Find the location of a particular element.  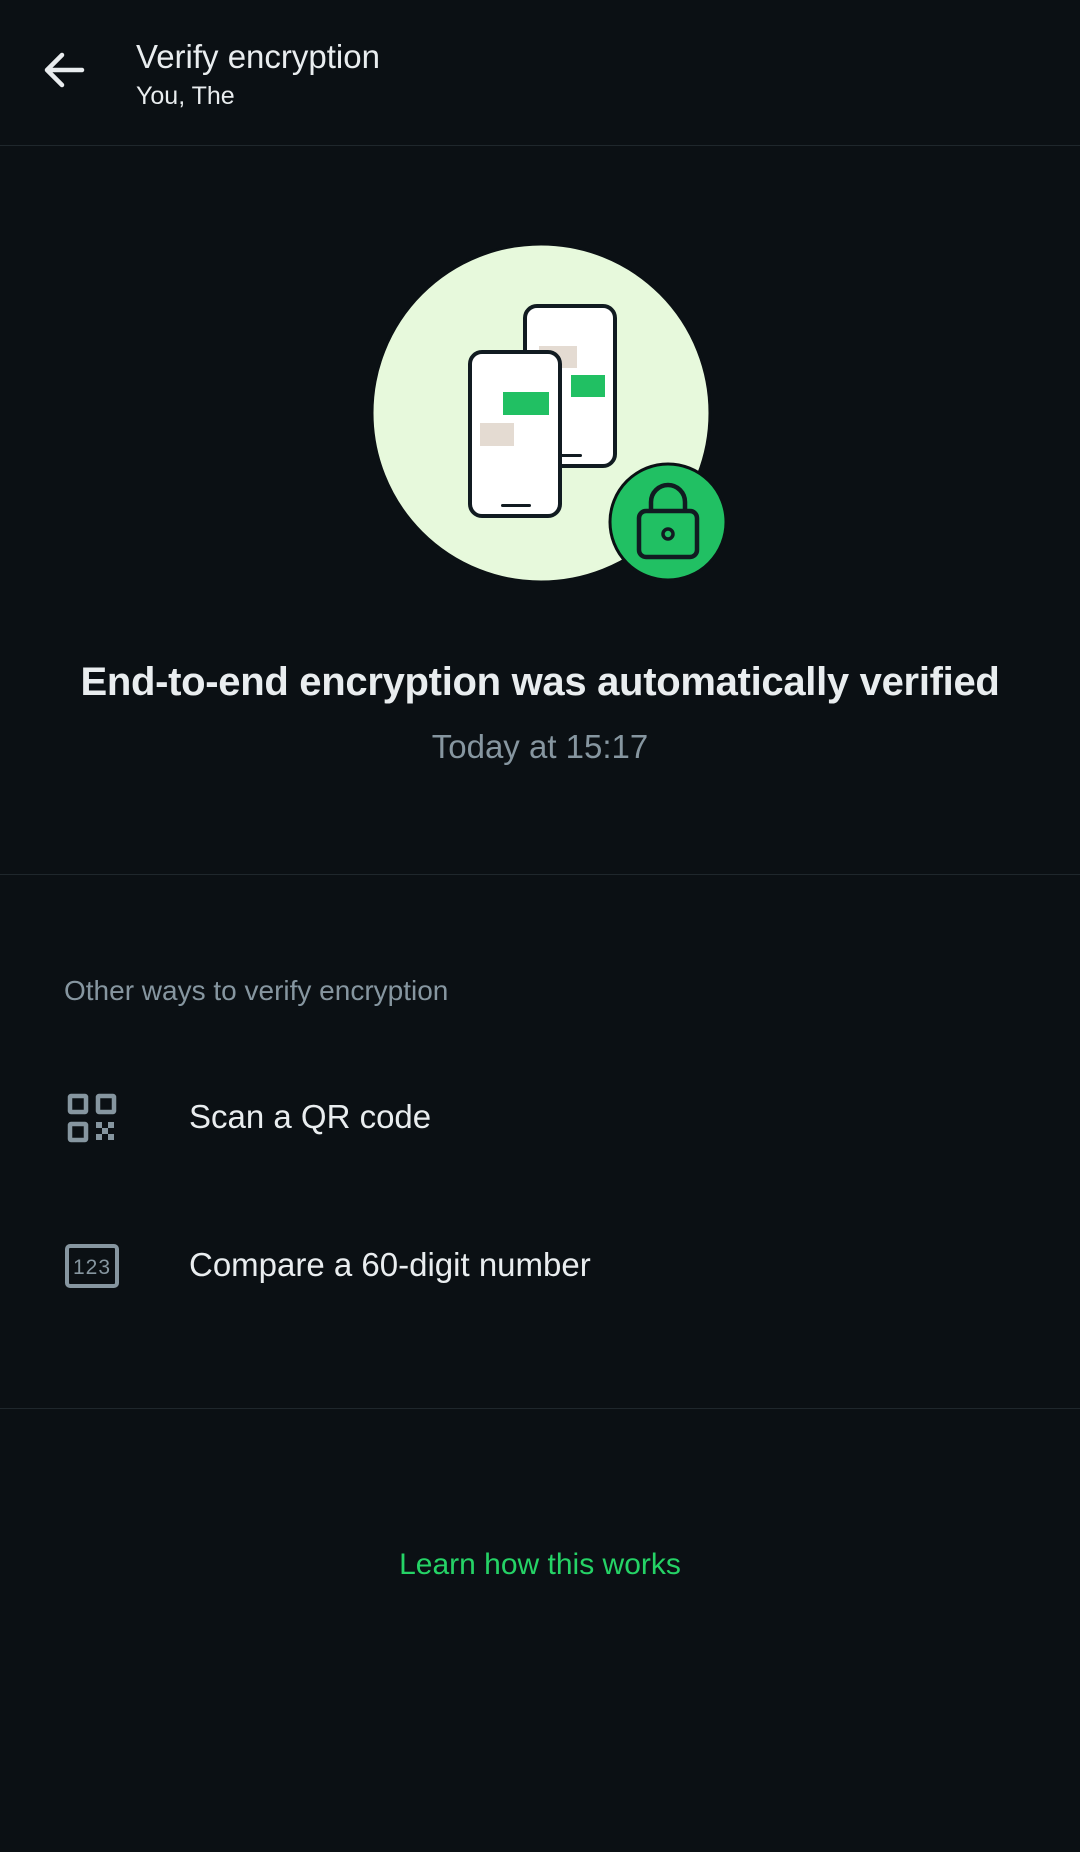

learn-how-link: Learn how this works is located at coordinates (540, 1564).